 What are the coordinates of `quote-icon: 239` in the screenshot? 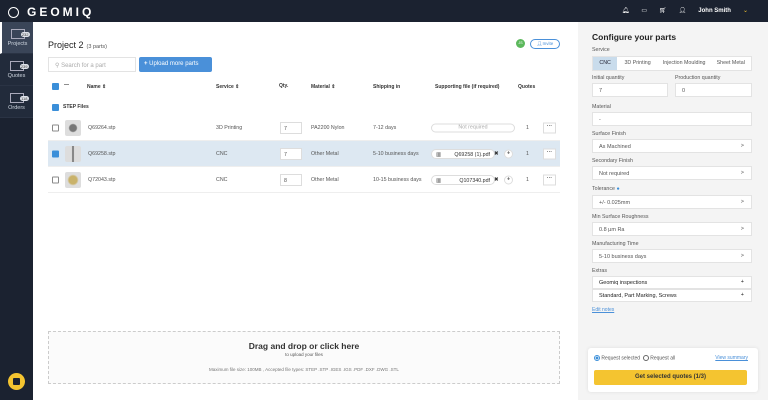 It's located at (19, 65).